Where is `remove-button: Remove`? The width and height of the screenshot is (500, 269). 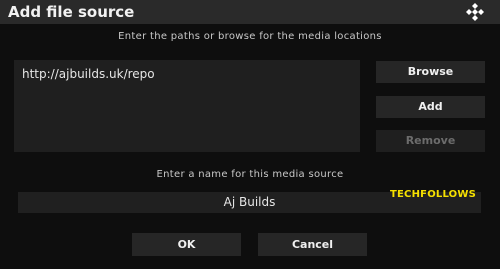 remove-button: Remove is located at coordinates (430, 141).